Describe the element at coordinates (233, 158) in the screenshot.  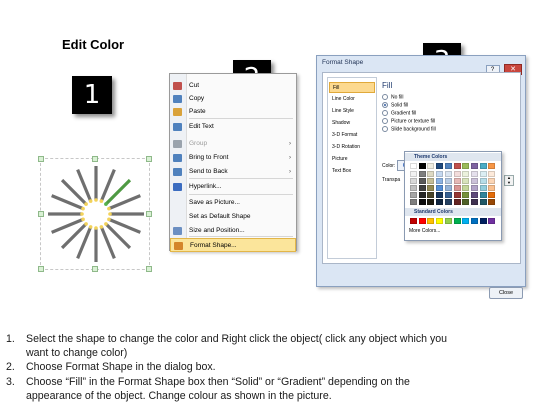
I see `menu-item-bring-to-front: Bring to Front ›` at that location.